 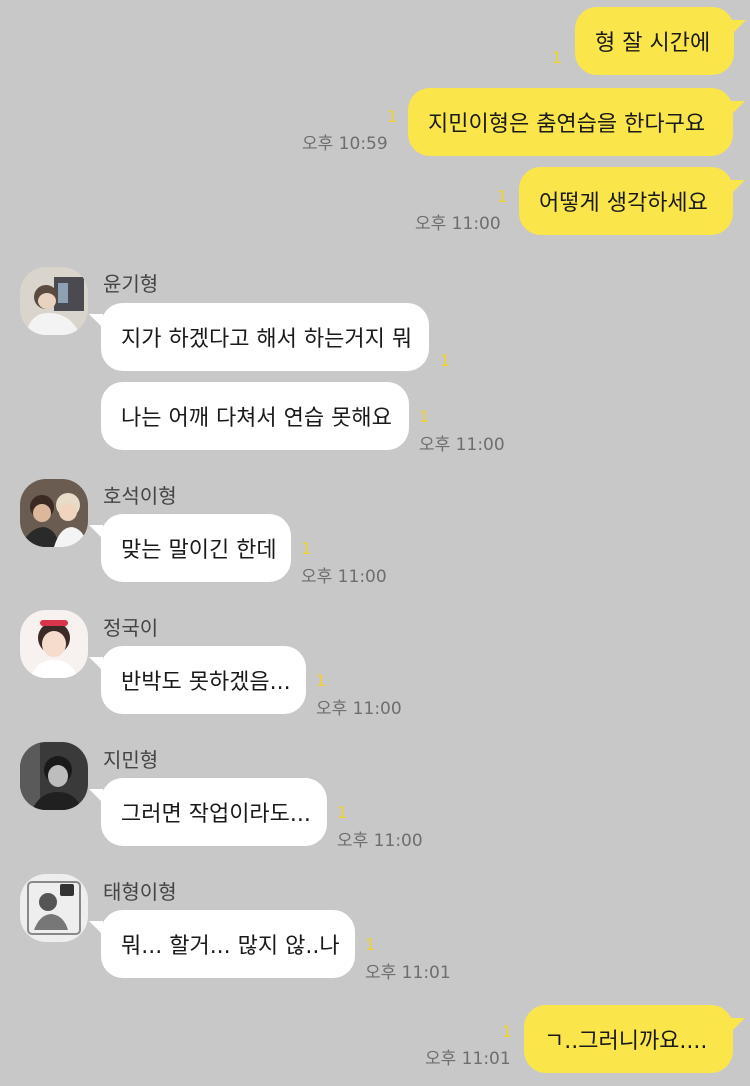 I want to click on my-message-bubble: 어떻게 생각하세요, so click(x=626, y=201).